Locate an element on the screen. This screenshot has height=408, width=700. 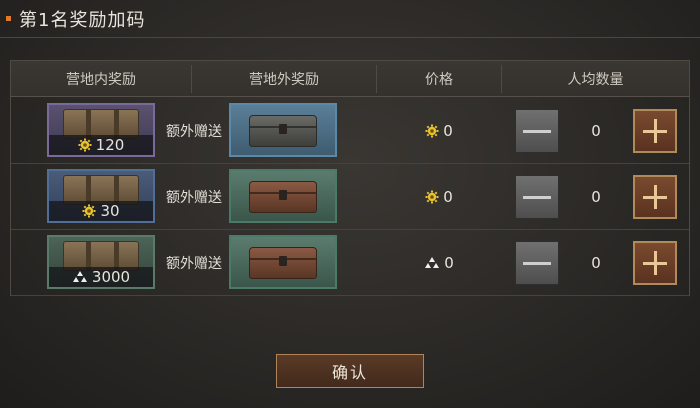
header-outer-reward: 营地外奖励 is located at coordinates (284, 80).